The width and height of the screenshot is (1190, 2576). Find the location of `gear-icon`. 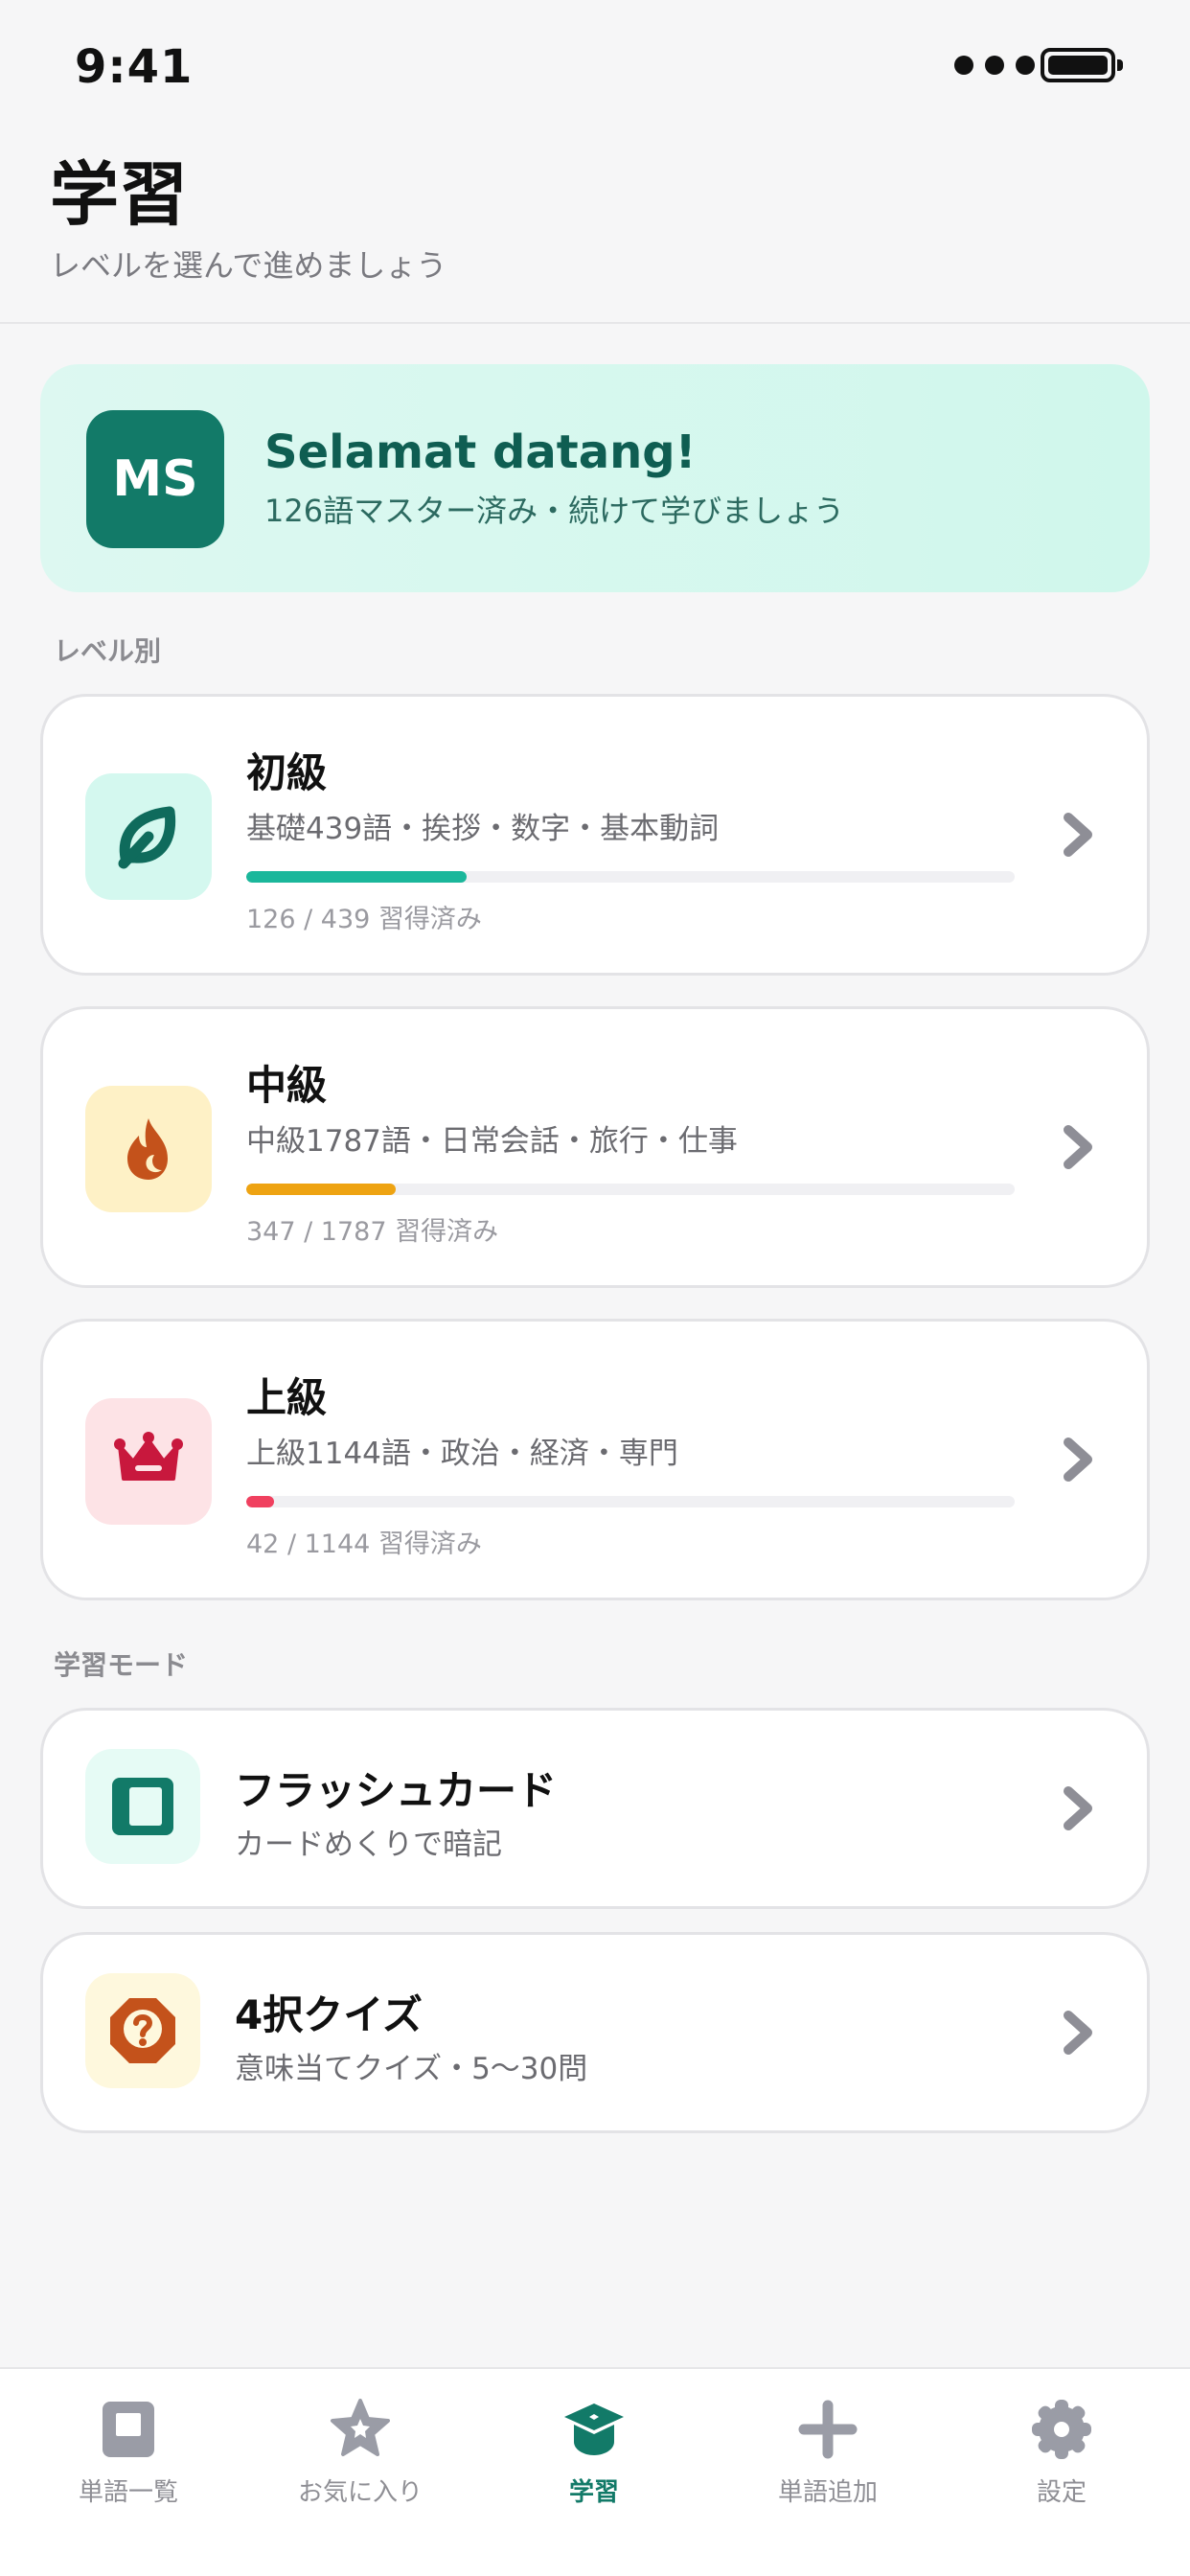

gear-icon is located at coordinates (1062, 2429).